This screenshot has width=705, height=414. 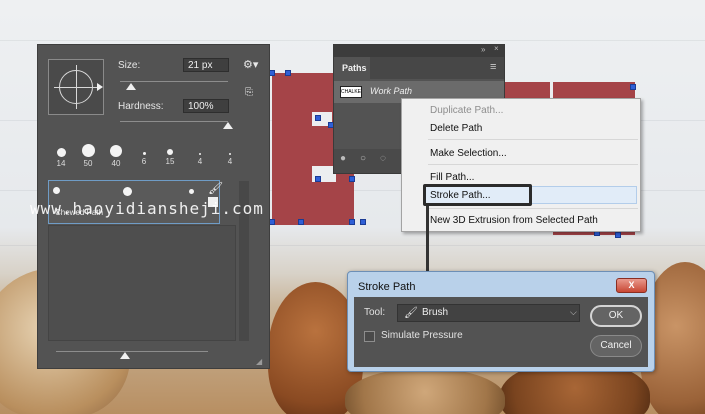 I want to click on menu-item-delete-path: Delete Path, so click(x=456, y=128).